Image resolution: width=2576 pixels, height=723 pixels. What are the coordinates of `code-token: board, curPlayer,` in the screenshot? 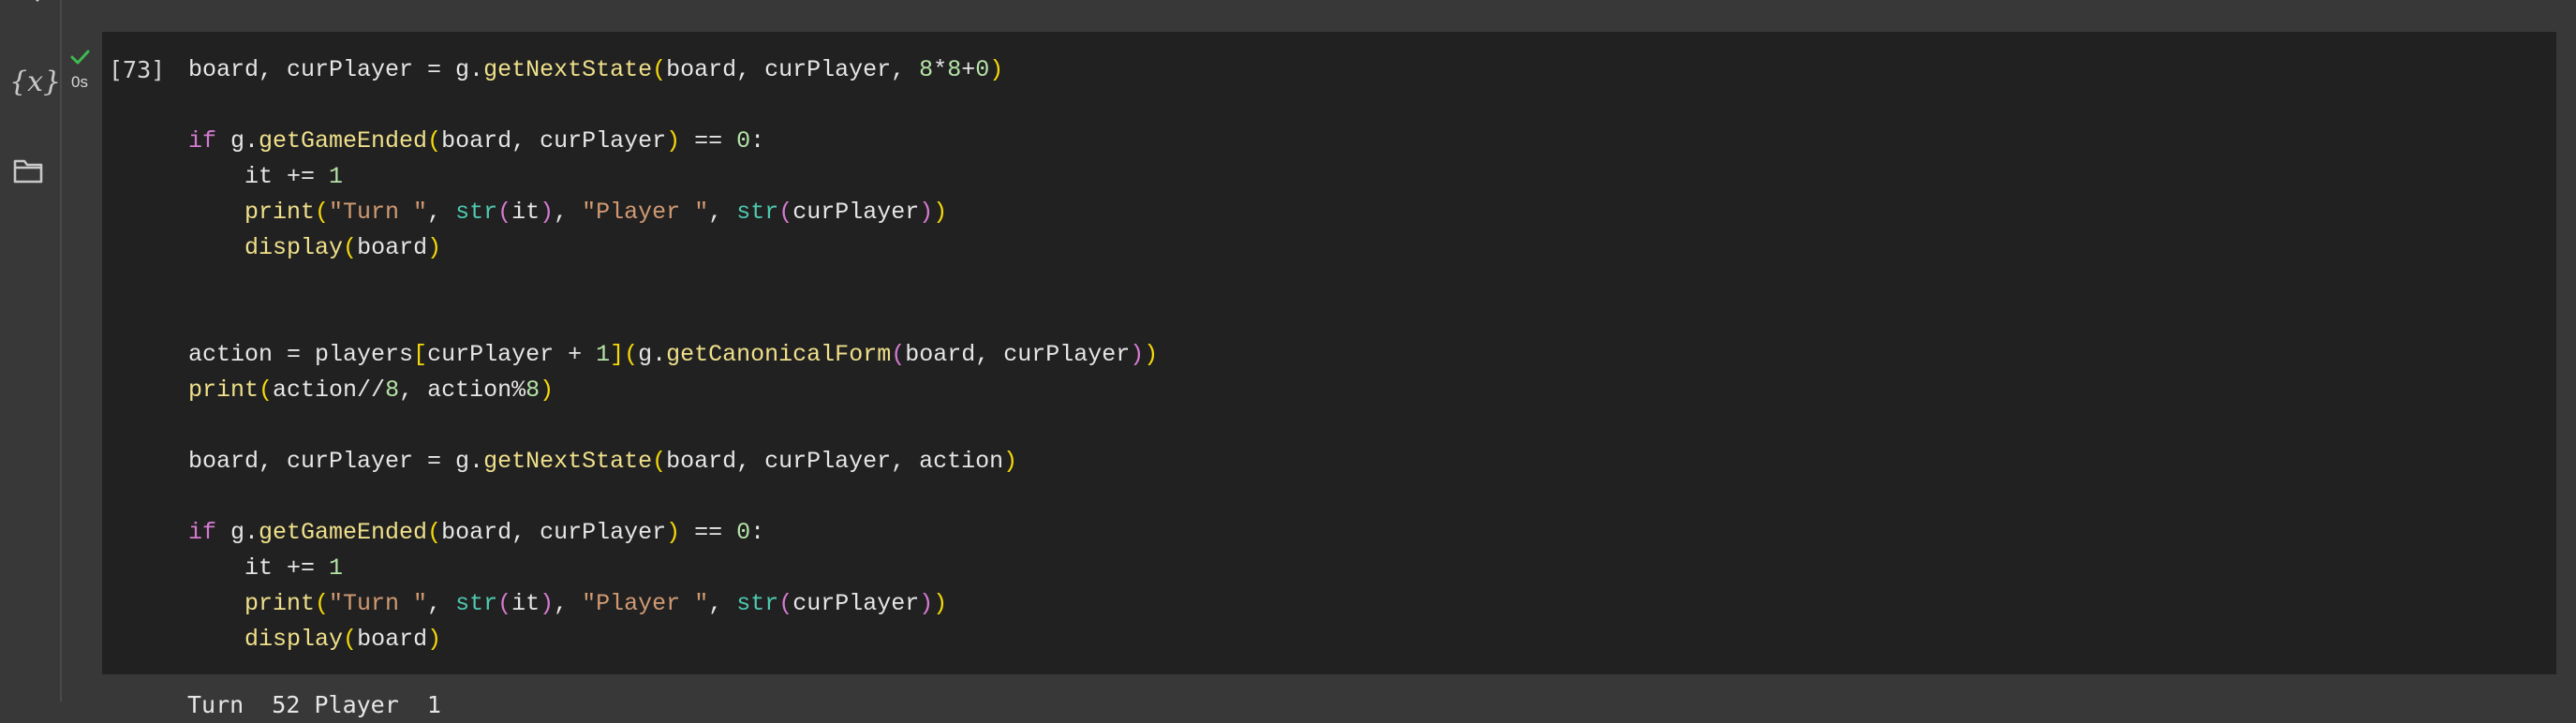 It's located at (793, 69).